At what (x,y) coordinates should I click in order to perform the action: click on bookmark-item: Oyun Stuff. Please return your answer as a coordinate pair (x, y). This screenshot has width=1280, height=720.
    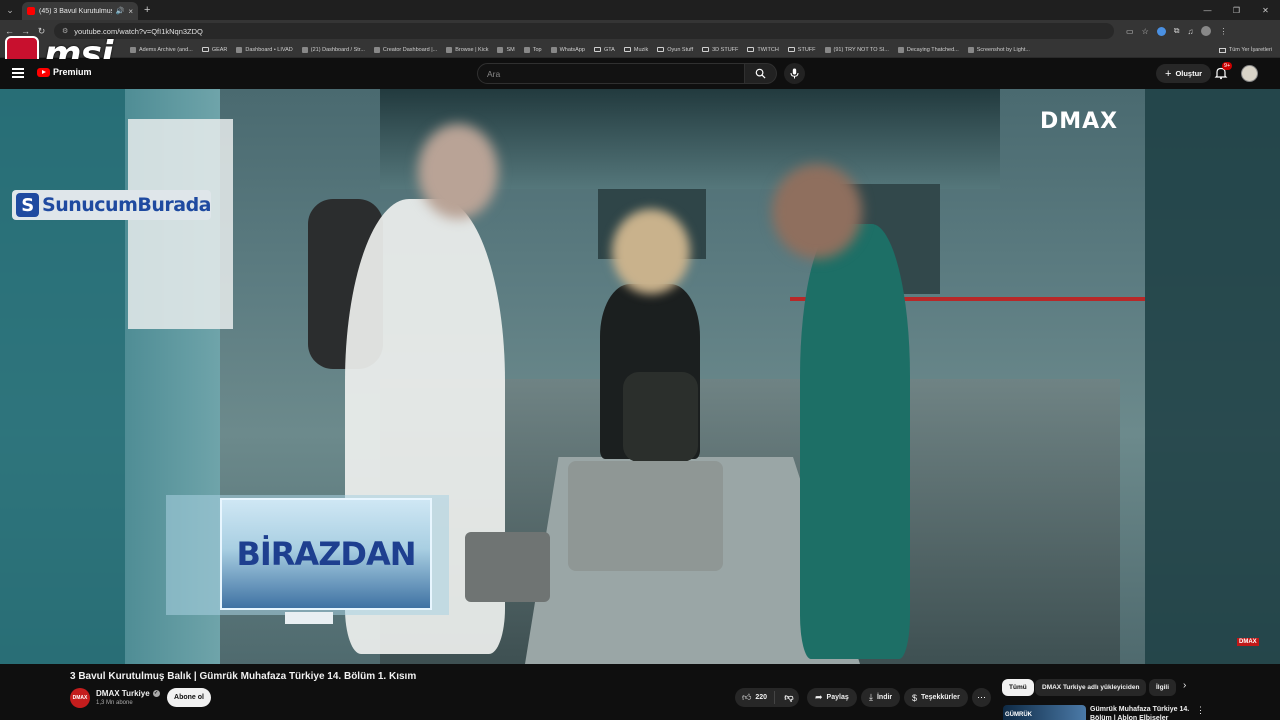
    Looking at the image, I should click on (675, 50).